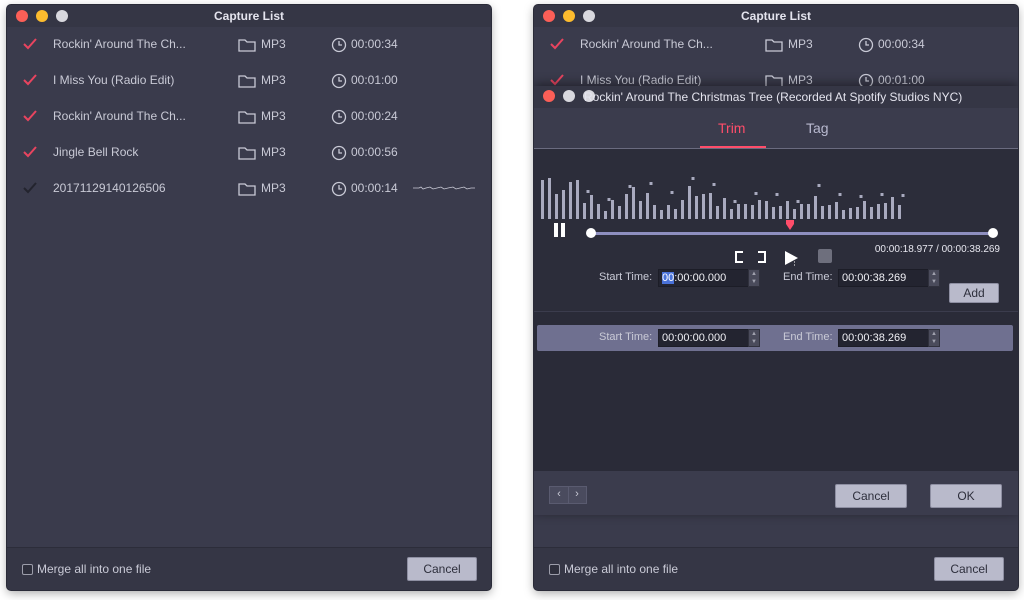 The image size is (1024, 600). Describe the element at coordinates (725, 189) in the screenshot. I see `audio-waveform` at that location.